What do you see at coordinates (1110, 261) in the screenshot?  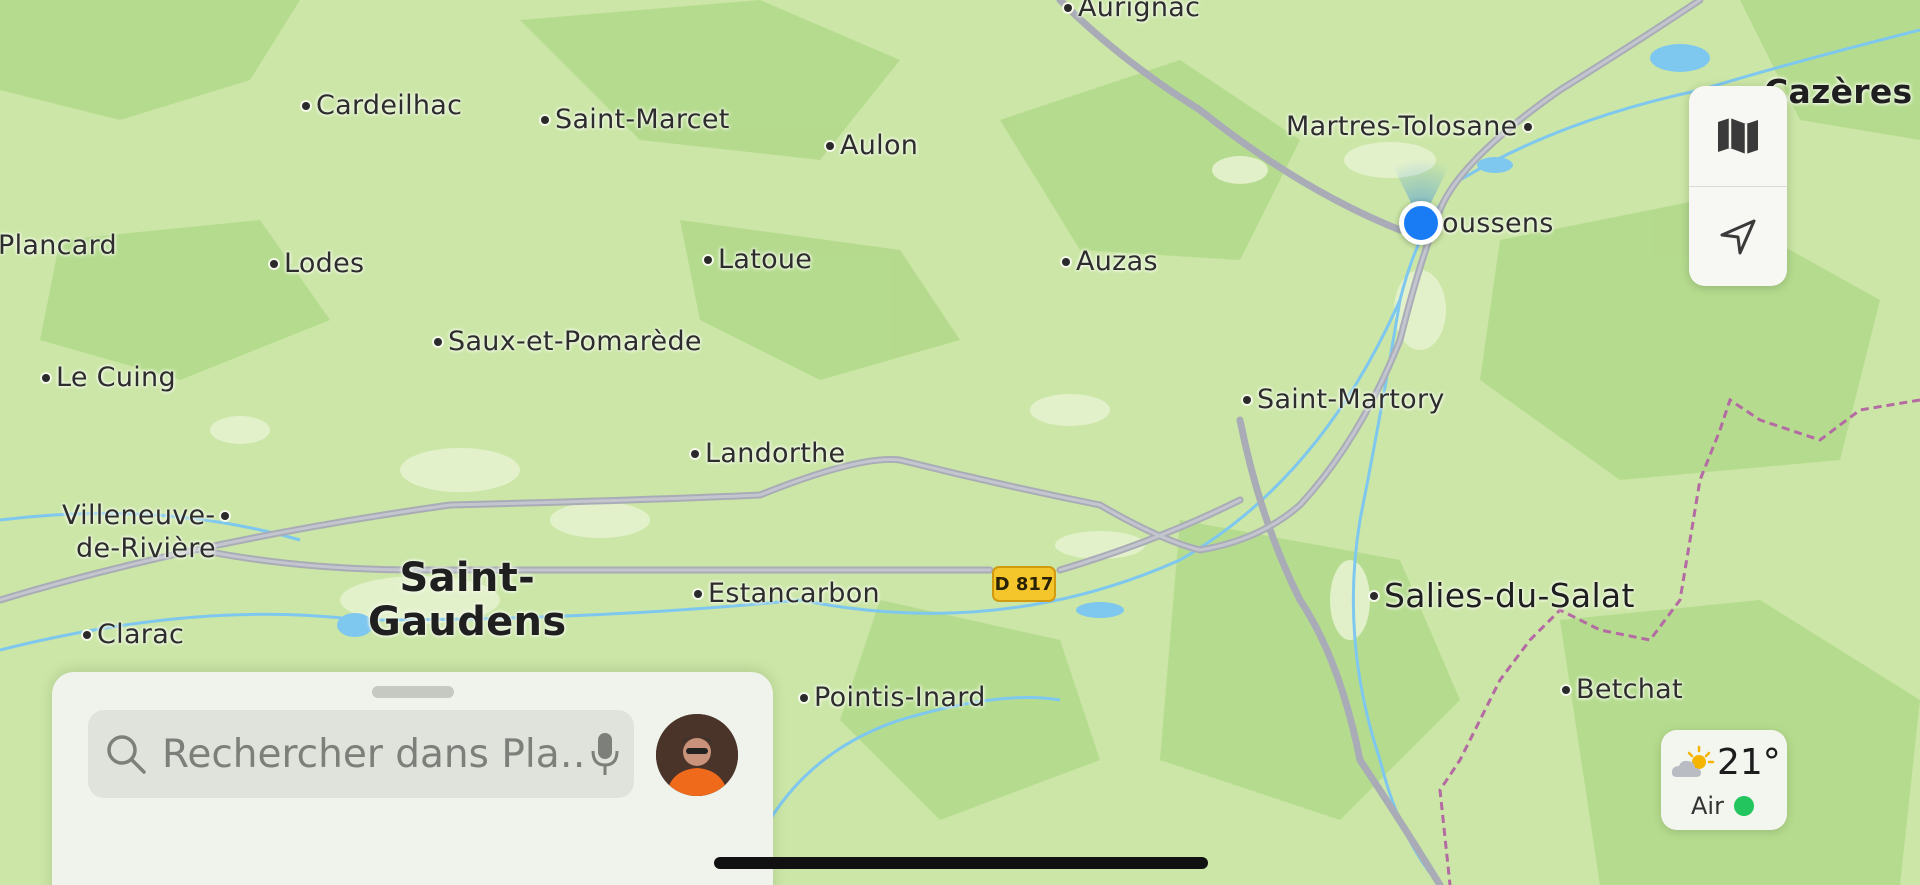 I see `place-auzas: Auzas` at bounding box center [1110, 261].